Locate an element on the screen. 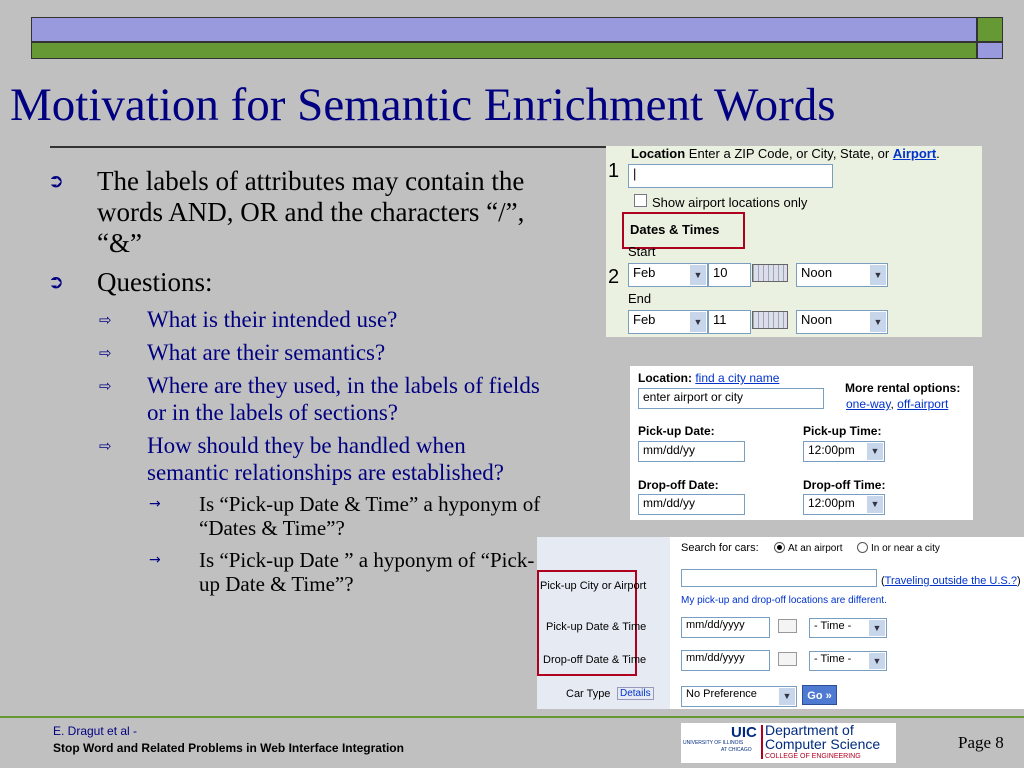  details-link: Details is located at coordinates (635, 693).